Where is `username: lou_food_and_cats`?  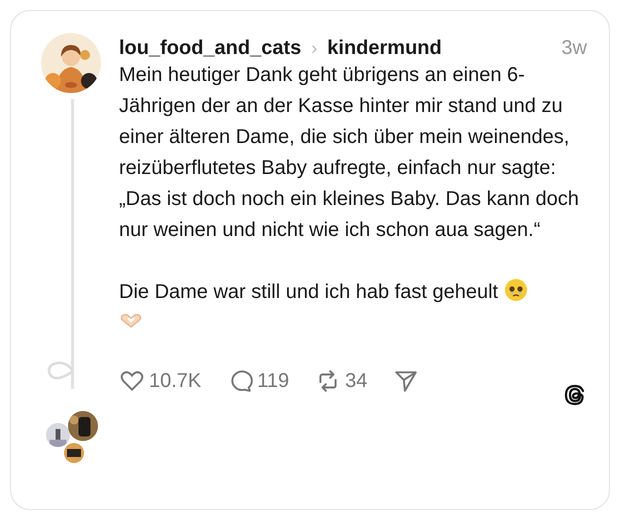
username: lou_food_and_cats is located at coordinates (210, 48).